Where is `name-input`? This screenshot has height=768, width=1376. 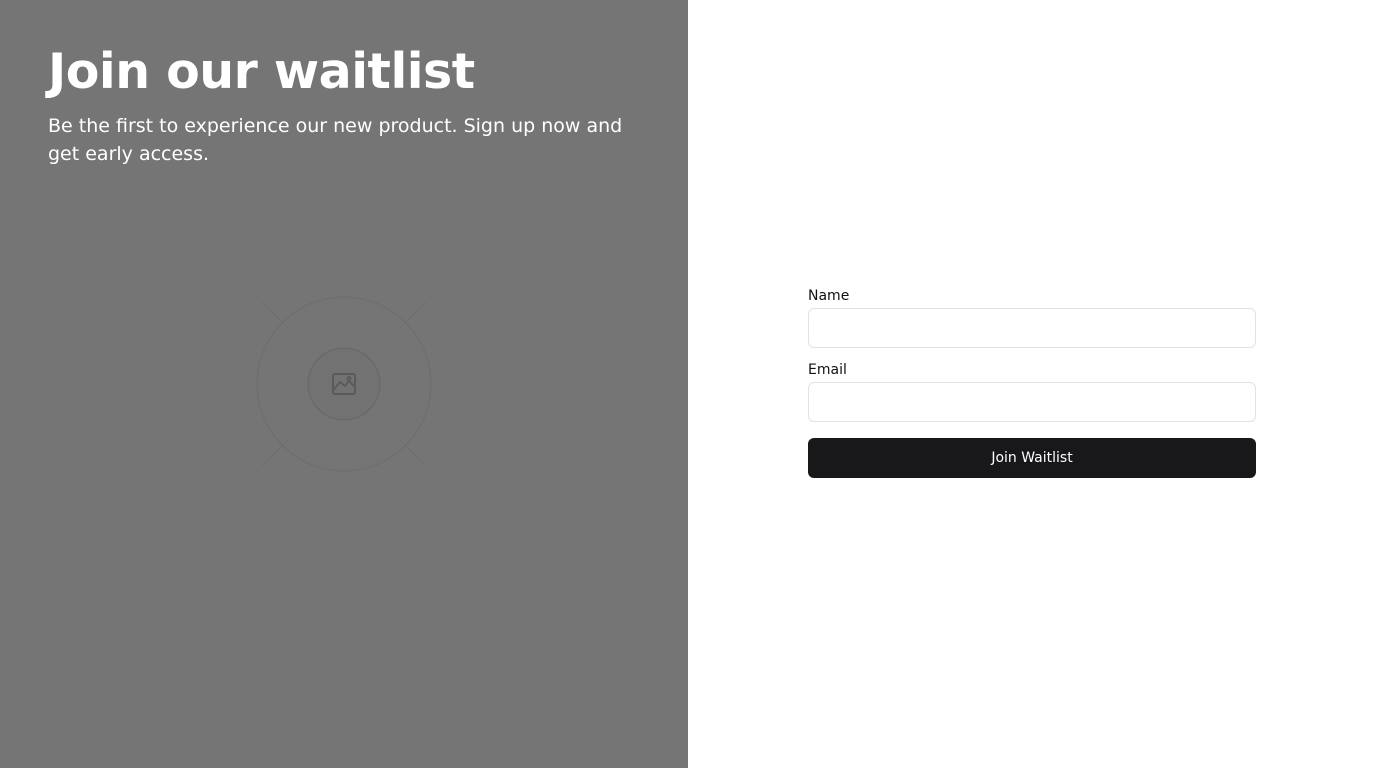
name-input is located at coordinates (1032, 328).